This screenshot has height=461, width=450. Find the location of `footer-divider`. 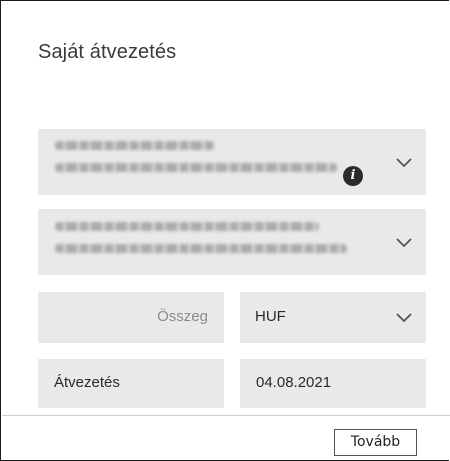

footer-divider is located at coordinates (226, 415).